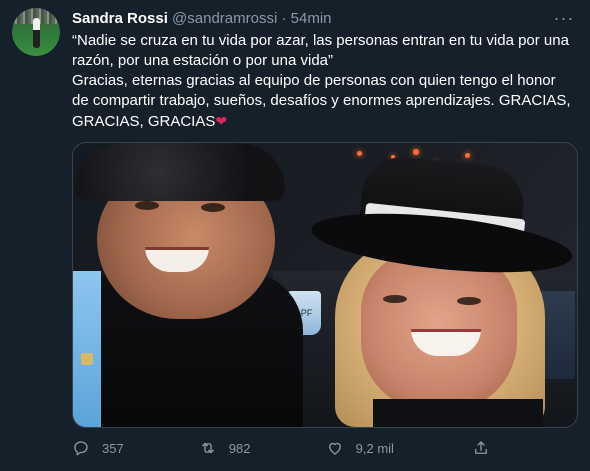 Image resolution: width=590 pixels, height=471 pixels. Describe the element at coordinates (87, 359) in the screenshot. I see `lanyard-badge` at that location.